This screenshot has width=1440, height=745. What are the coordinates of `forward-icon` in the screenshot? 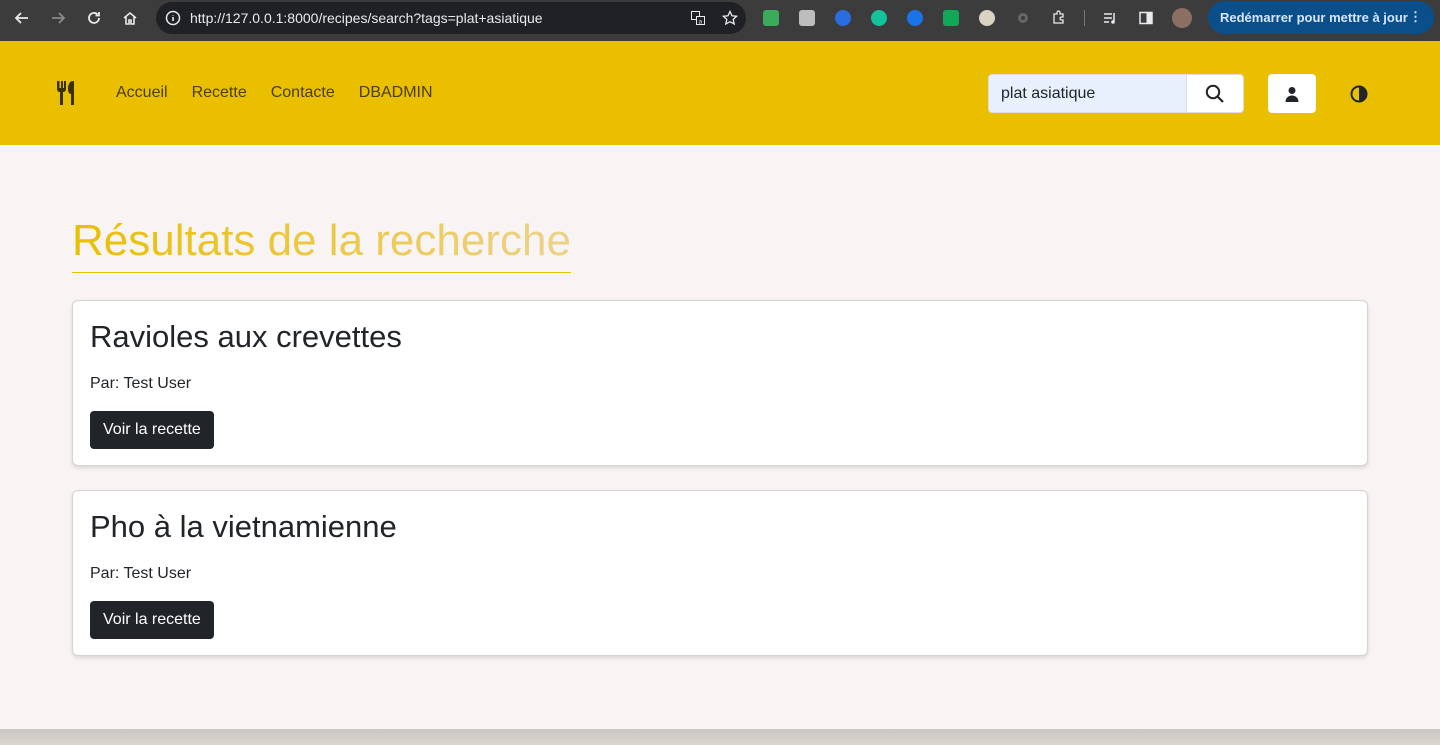 It's located at (58, 18).